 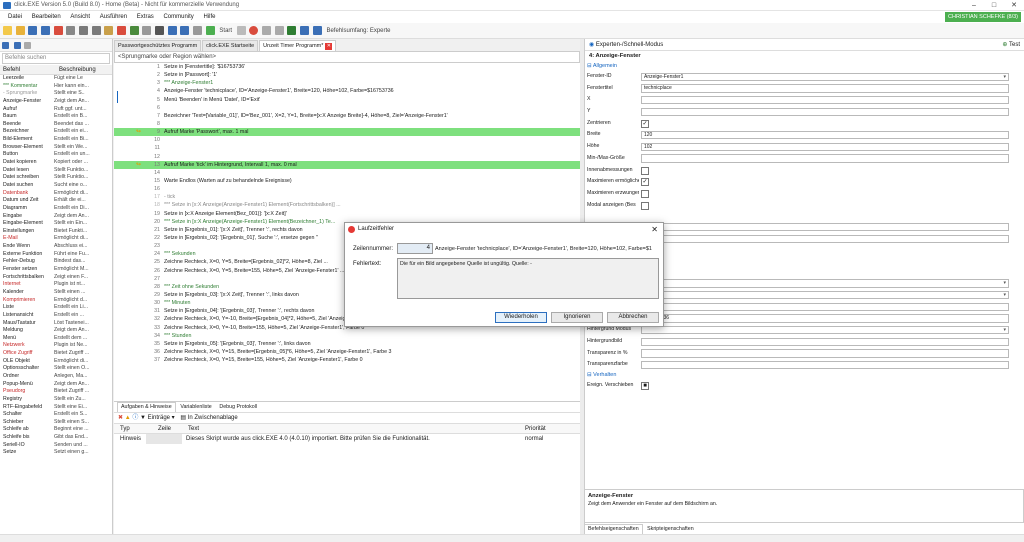 What do you see at coordinates (317, 30) in the screenshot?
I see `help-icon` at bounding box center [317, 30].